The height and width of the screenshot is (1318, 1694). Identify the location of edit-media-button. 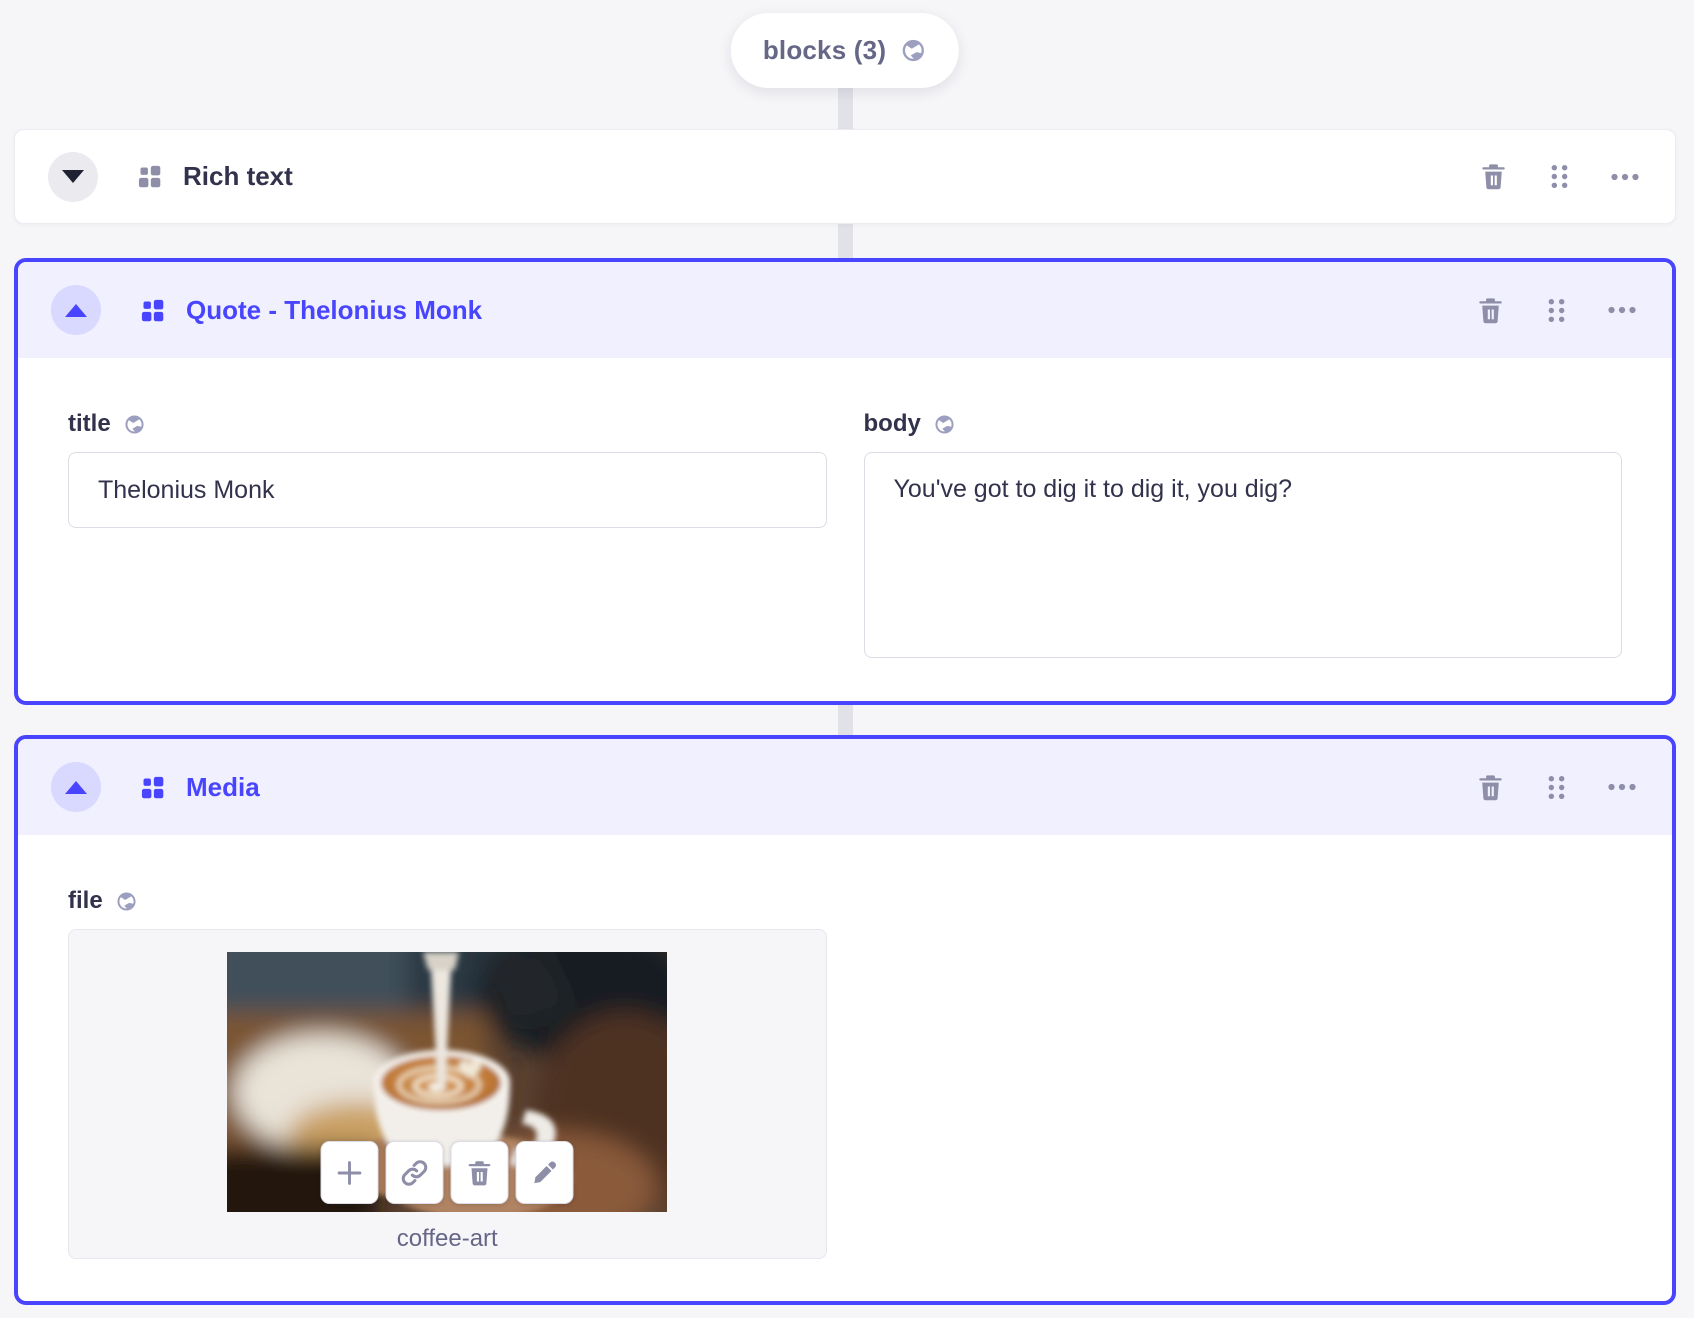
(544, 1172).